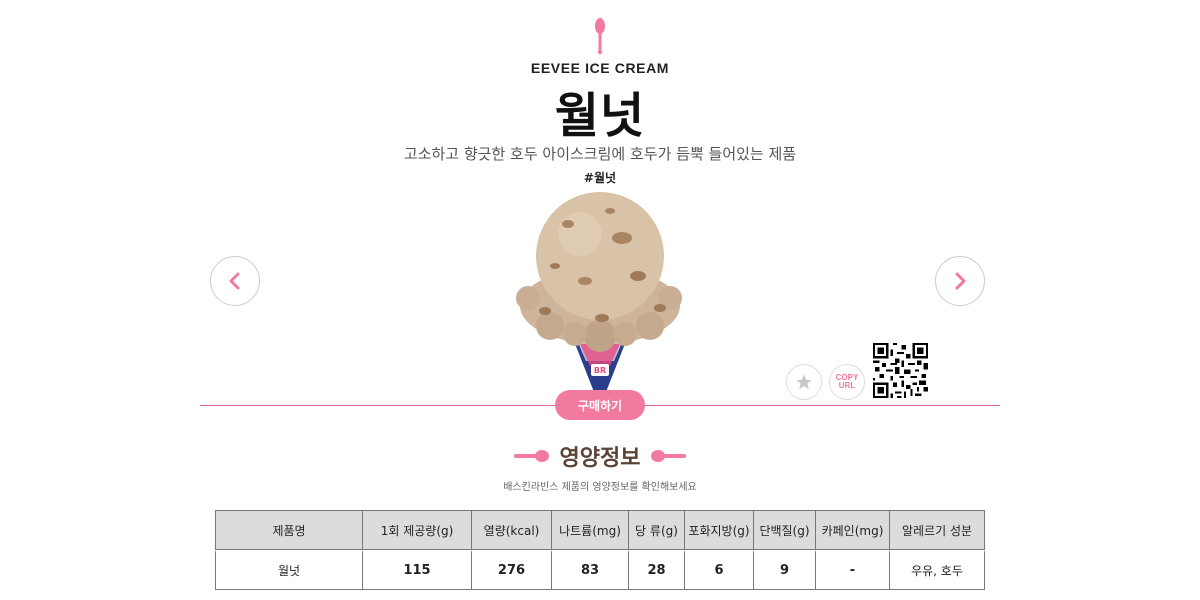 The width and height of the screenshot is (1200, 600). What do you see at coordinates (600, 154) in the screenshot?
I see `product-description: 고소하고 향긋한 호두 아이스크림에 호두가 듬뿍 들어있는 제품` at bounding box center [600, 154].